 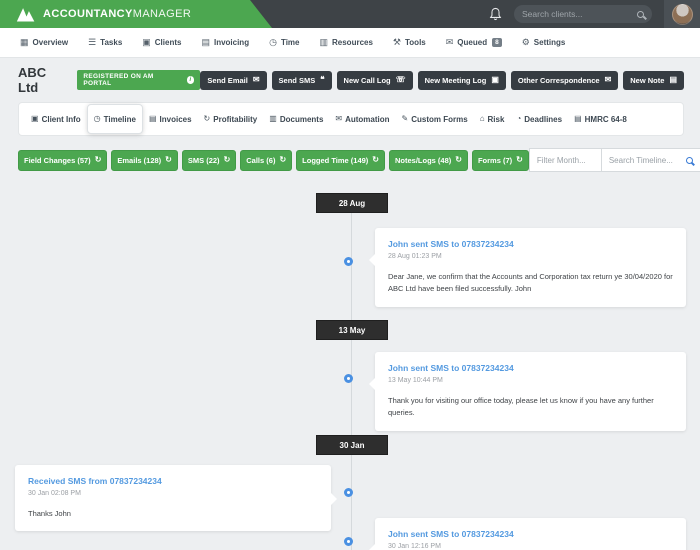 I want to click on automation-envelope-icon: ✉, so click(x=339, y=118).